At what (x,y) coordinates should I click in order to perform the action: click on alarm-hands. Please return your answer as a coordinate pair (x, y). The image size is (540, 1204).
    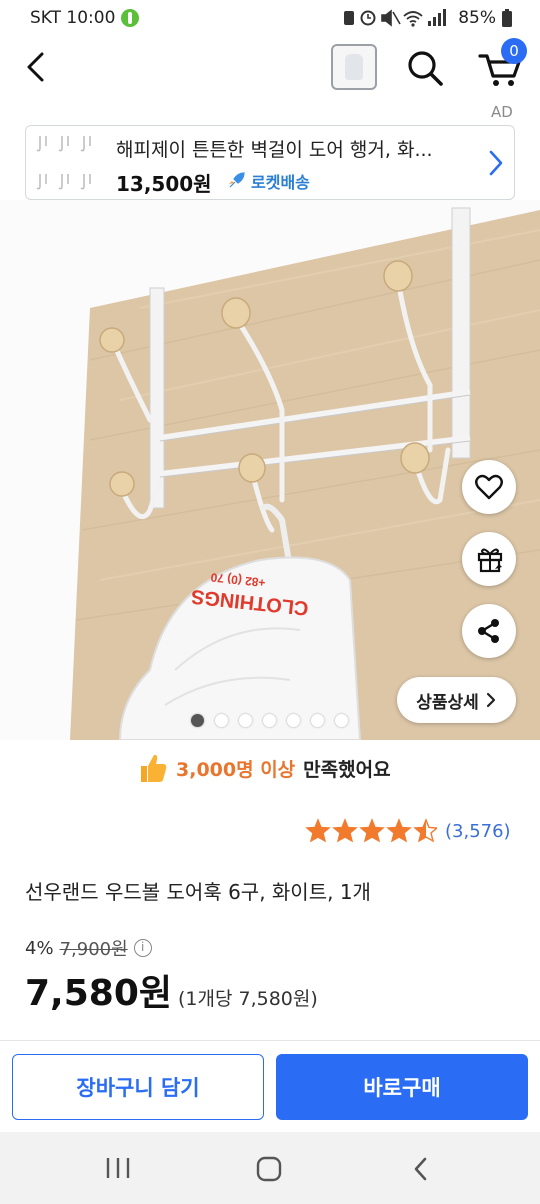
    Looking at the image, I should click on (369, 16).